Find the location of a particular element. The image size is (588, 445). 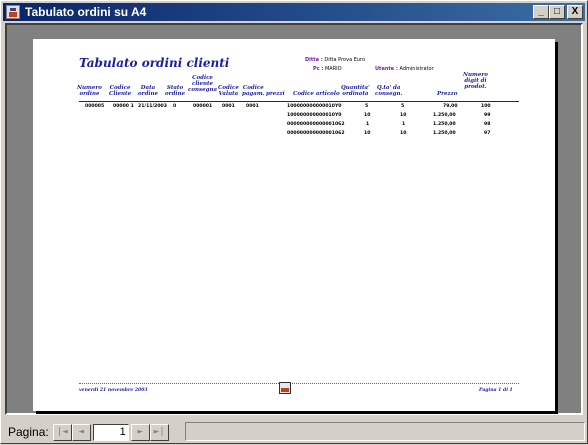

first-page-icon: |◄ is located at coordinates (62, 431).